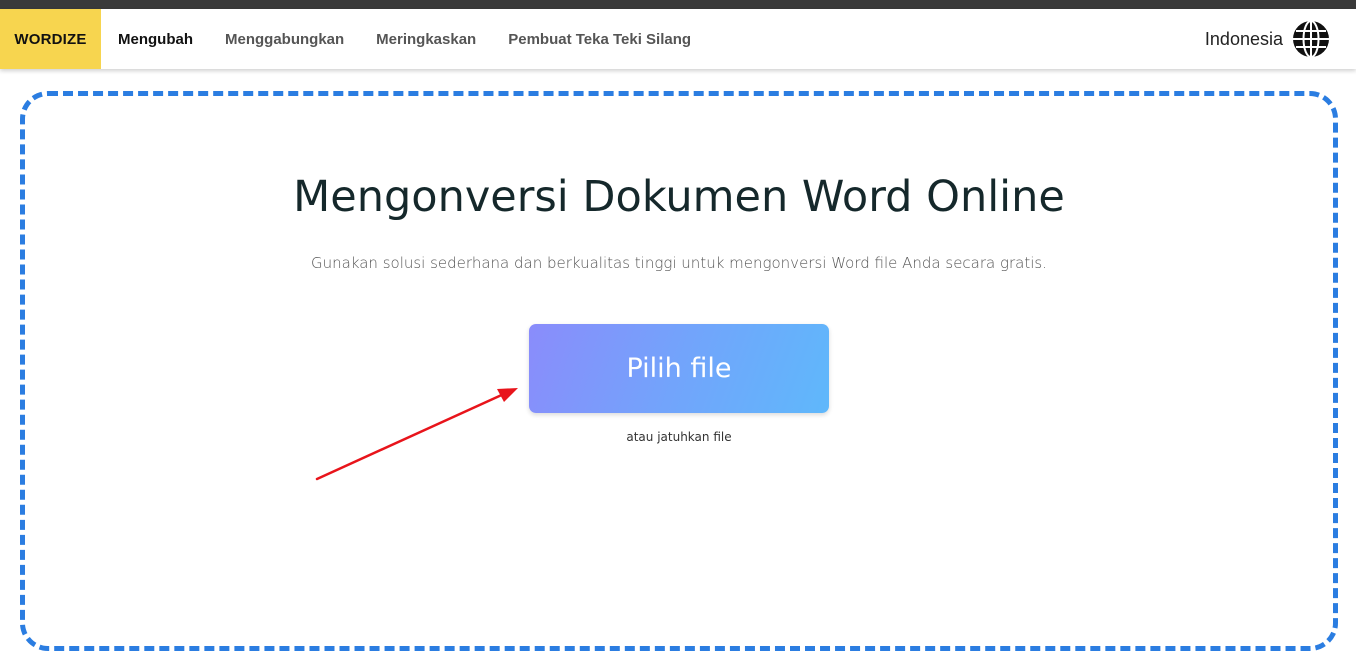  I want to click on nav-link-summarize: Meringkaskan, so click(426, 39).